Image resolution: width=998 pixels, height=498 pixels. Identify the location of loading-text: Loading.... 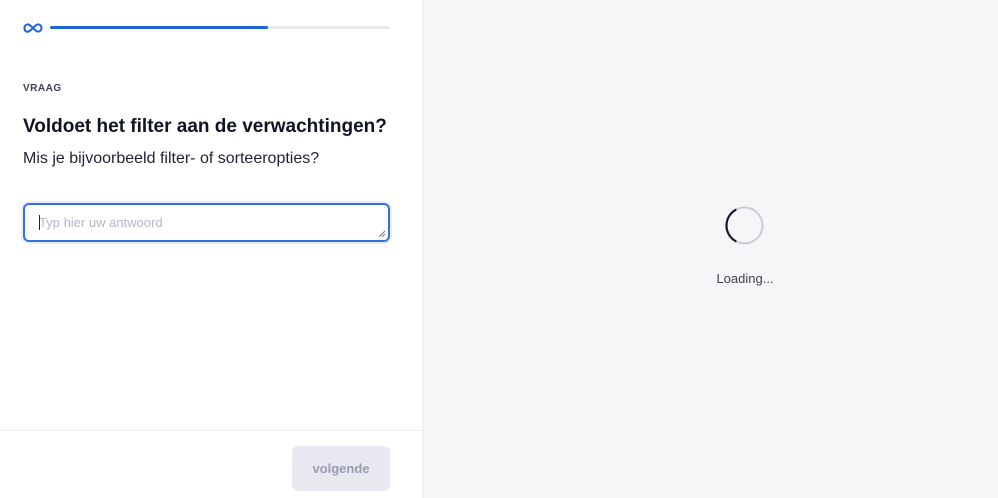
(745, 278).